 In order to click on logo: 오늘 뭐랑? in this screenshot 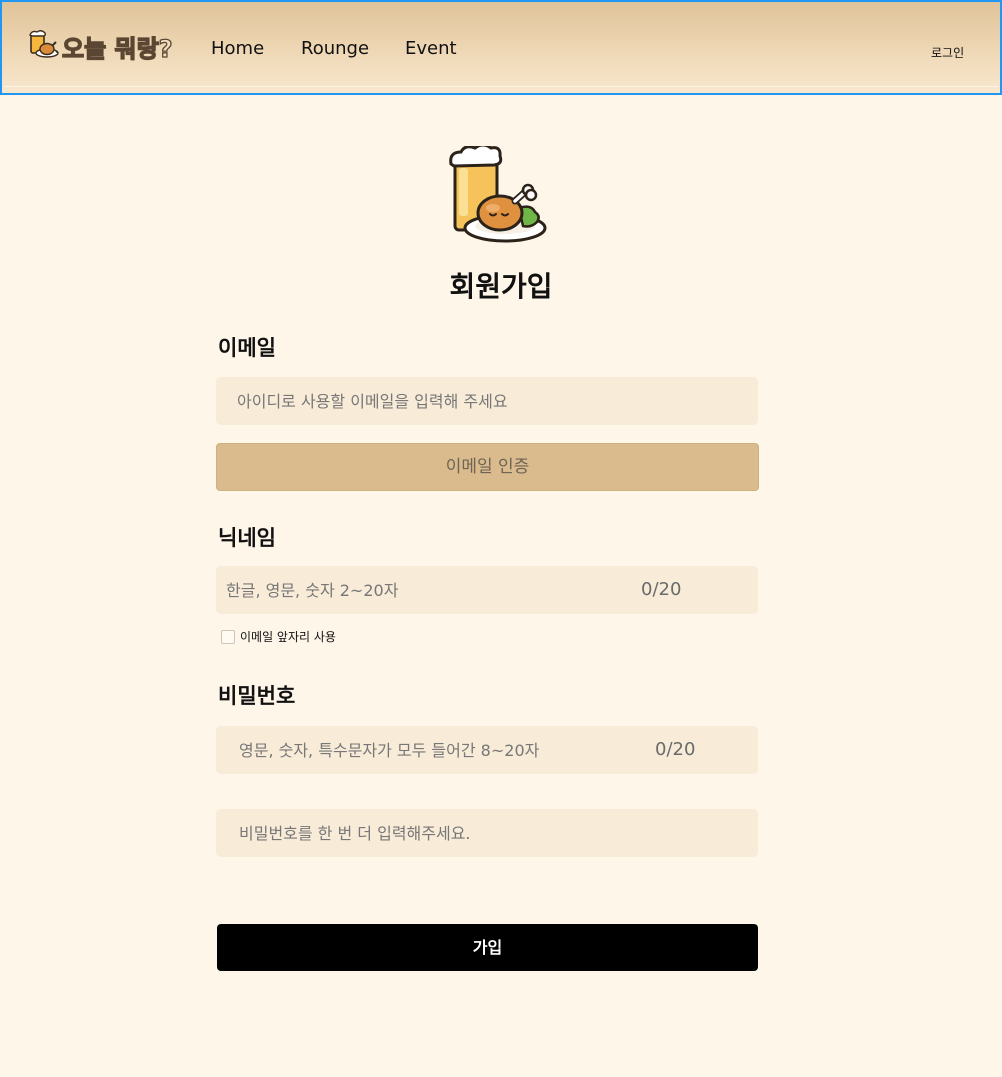, I will do `click(100, 46)`.